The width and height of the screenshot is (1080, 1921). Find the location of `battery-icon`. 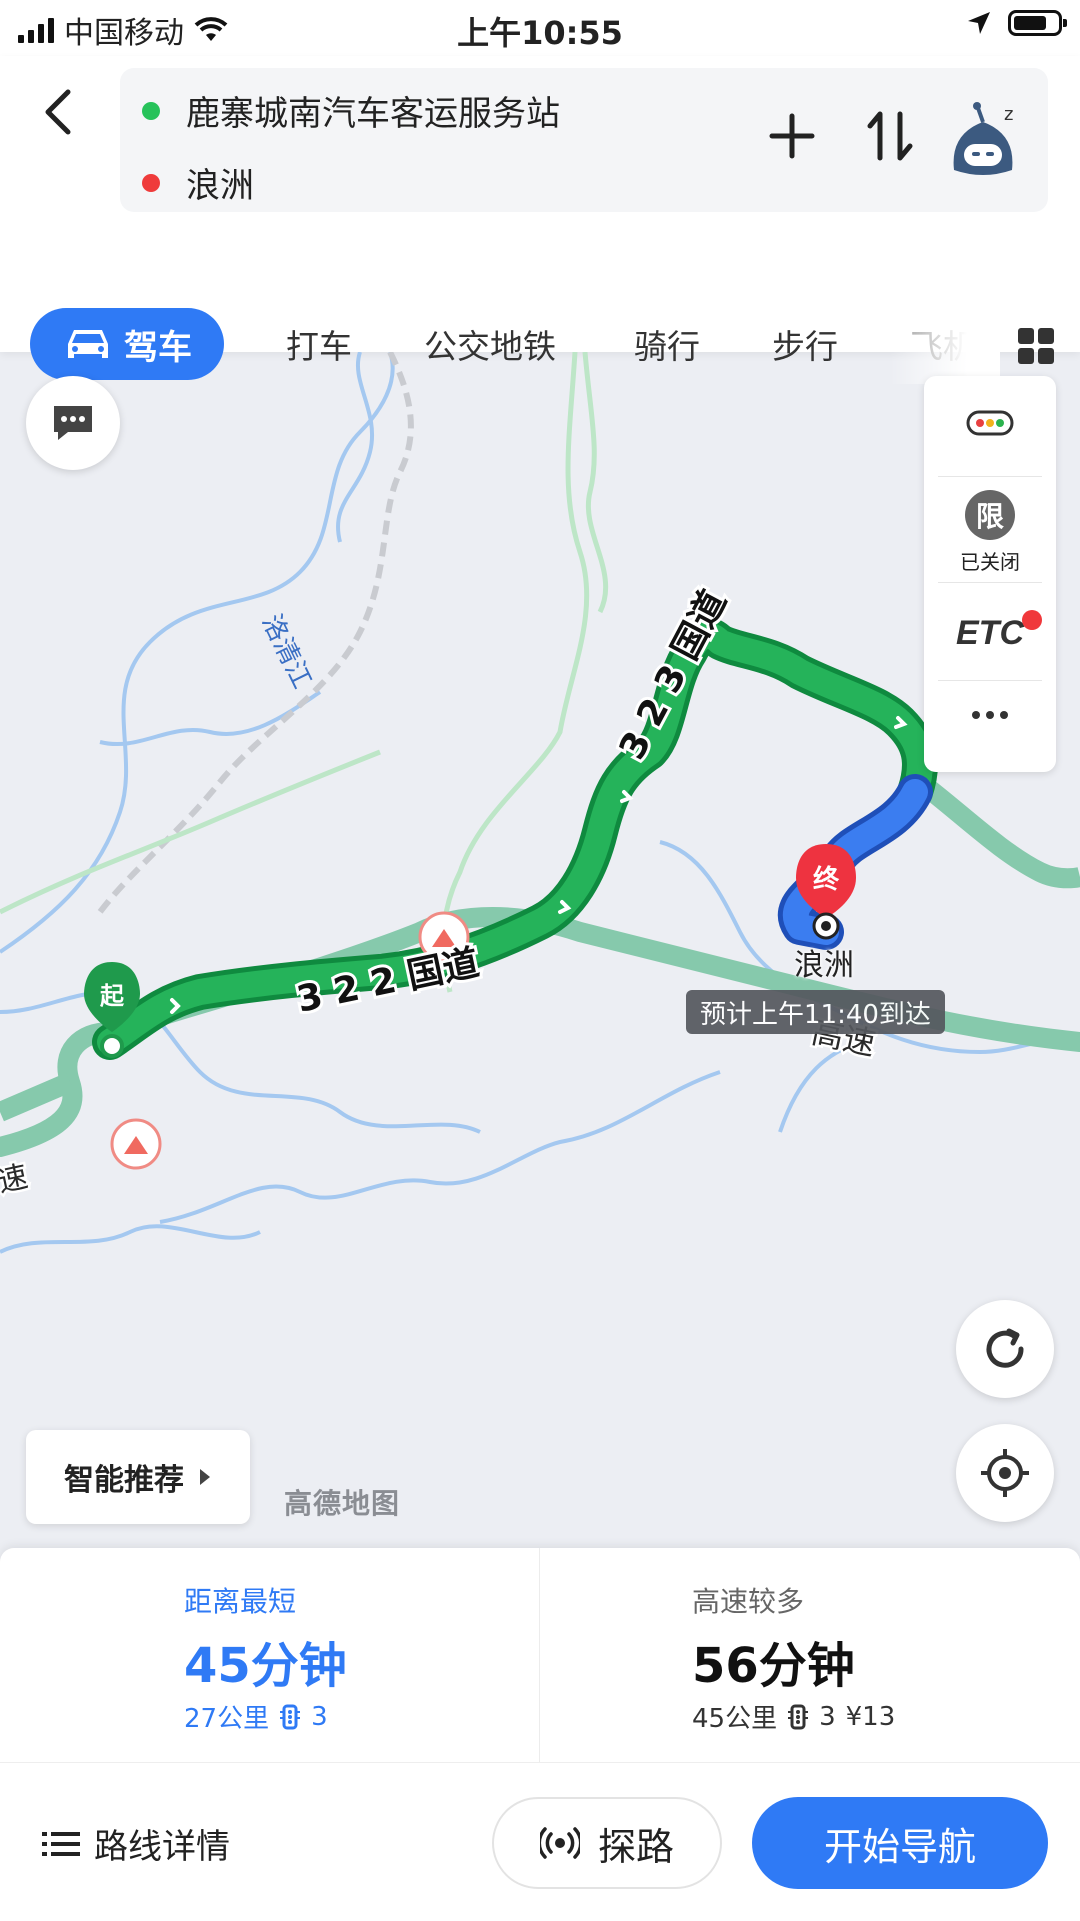

battery-icon is located at coordinates (1037, 23).